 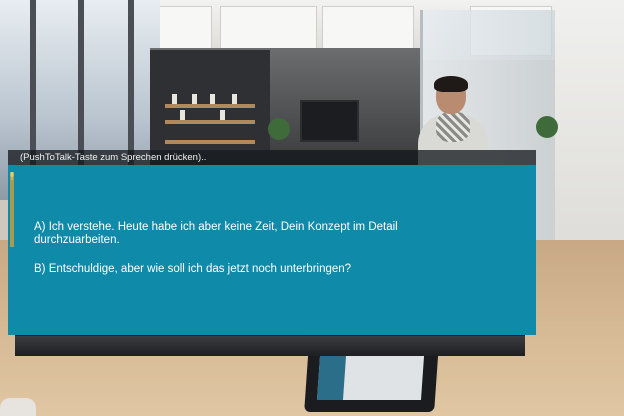 I want to click on right-wall, so click(x=589, y=135).